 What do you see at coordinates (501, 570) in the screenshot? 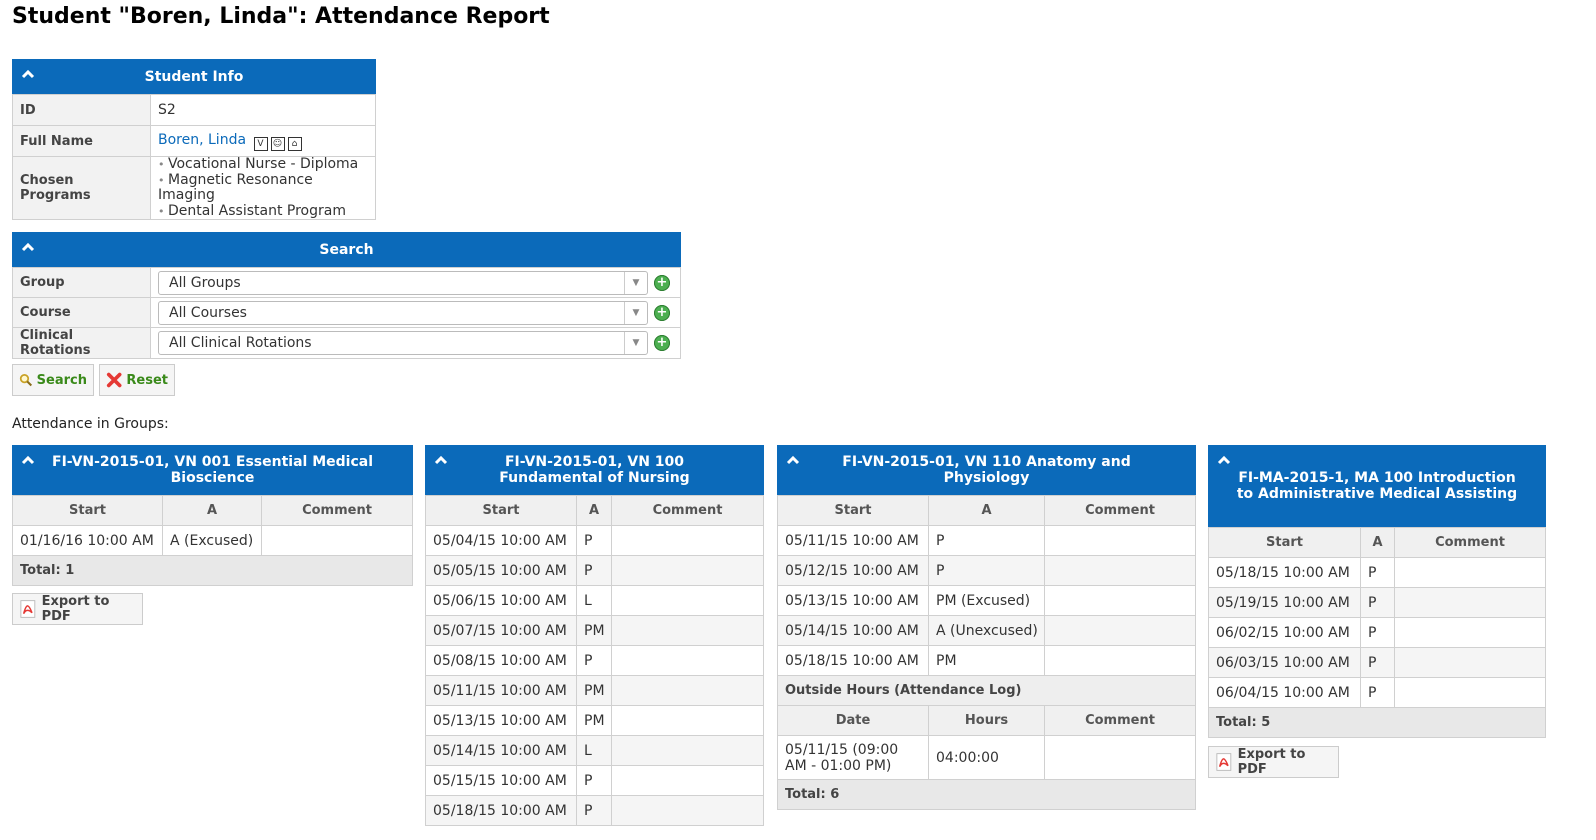
I see `start-cell: 05/05/15 10:00 AM` at bounding box center [501, 570].